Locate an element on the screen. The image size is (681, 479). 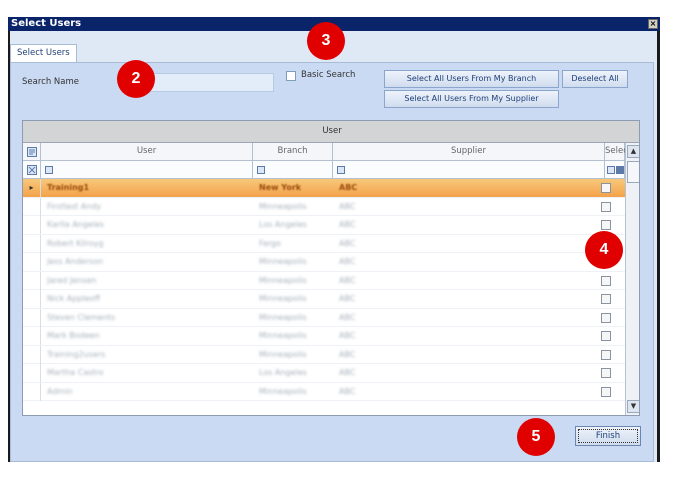
scroll-thumb is located at coordinates (633, 172).